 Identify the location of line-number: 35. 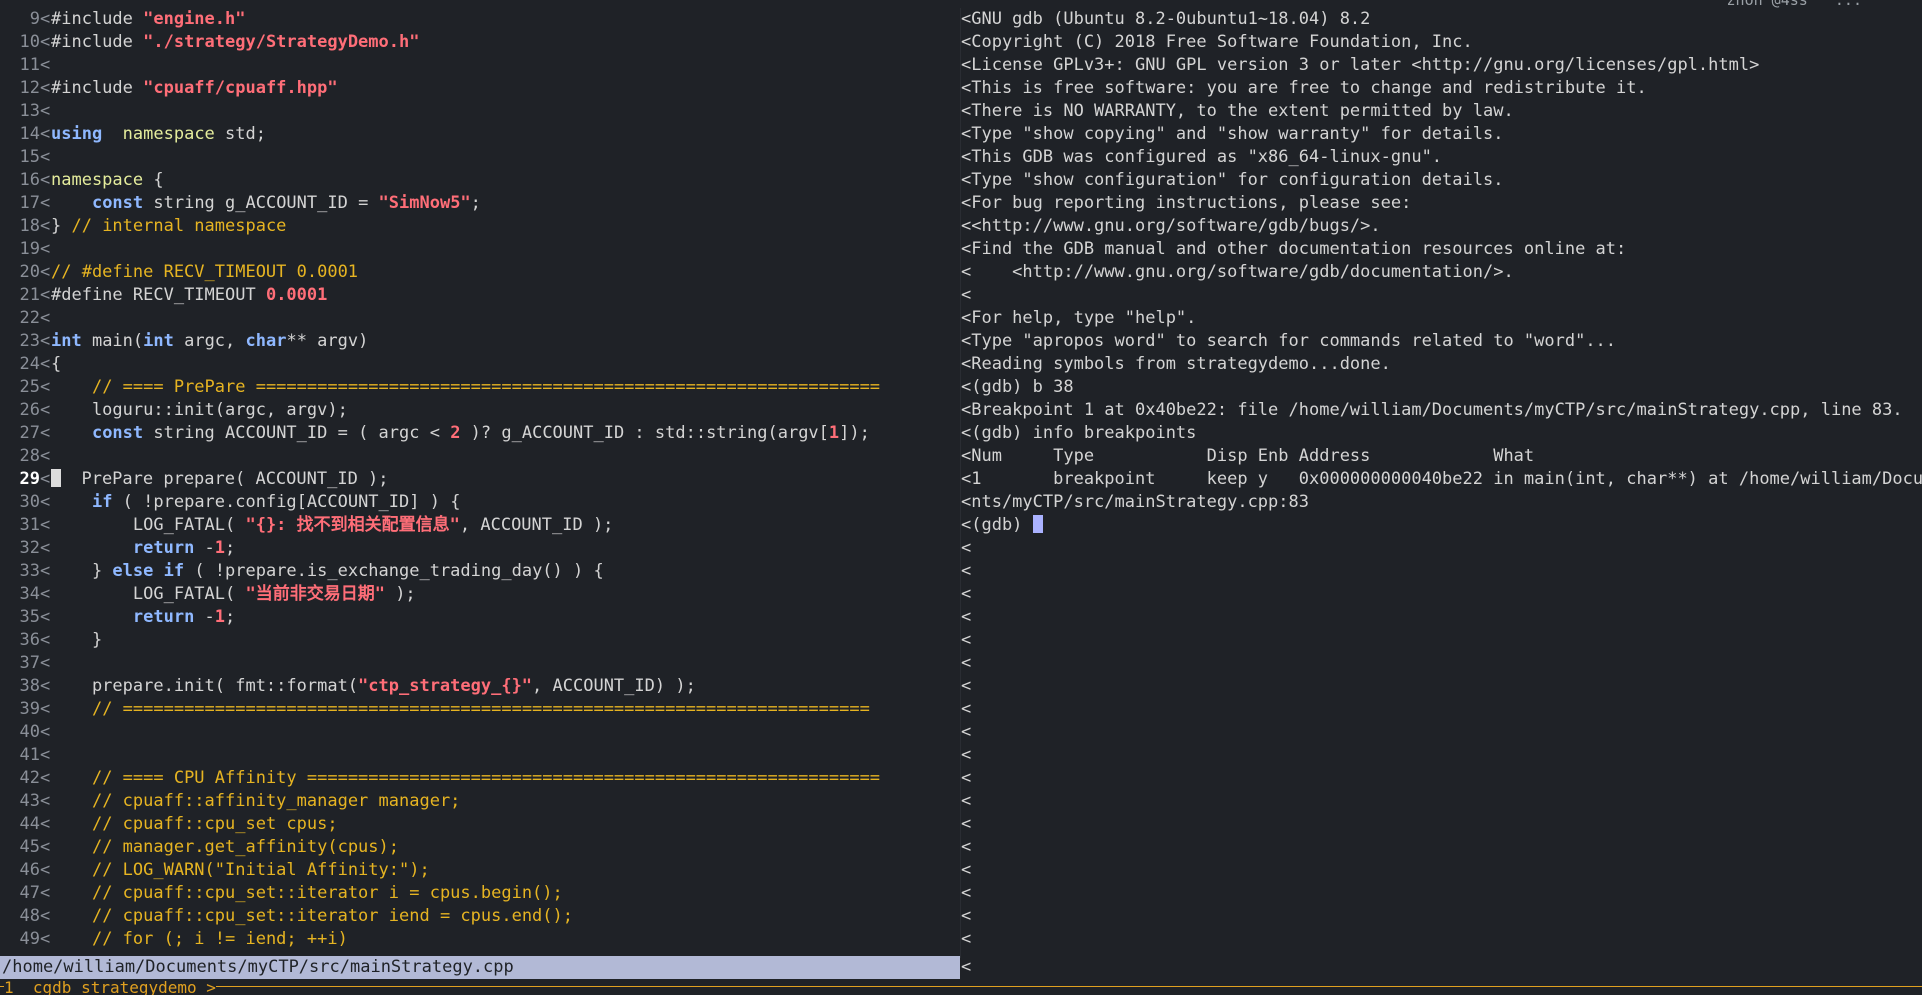
(20, 617).